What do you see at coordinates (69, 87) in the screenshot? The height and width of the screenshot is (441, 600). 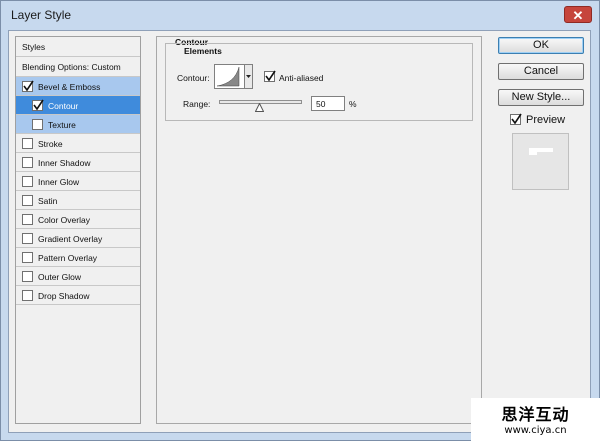 I see `style-item-label: Bevel & Emboss` at bounding box center [69, 87].